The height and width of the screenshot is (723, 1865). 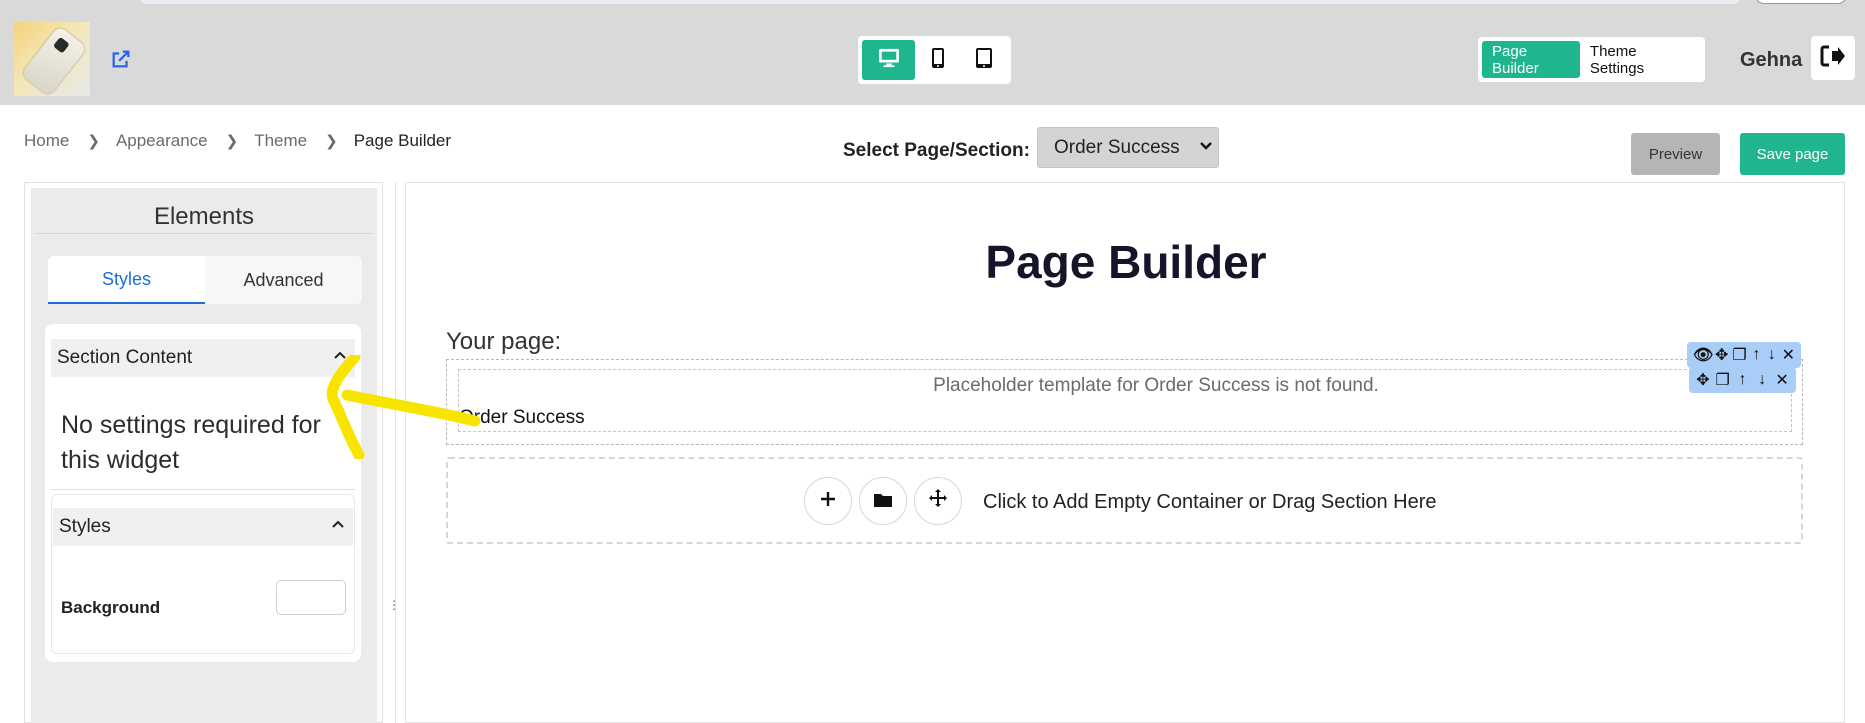 I want to click on mobile-icon, so click(x=938, y=60).